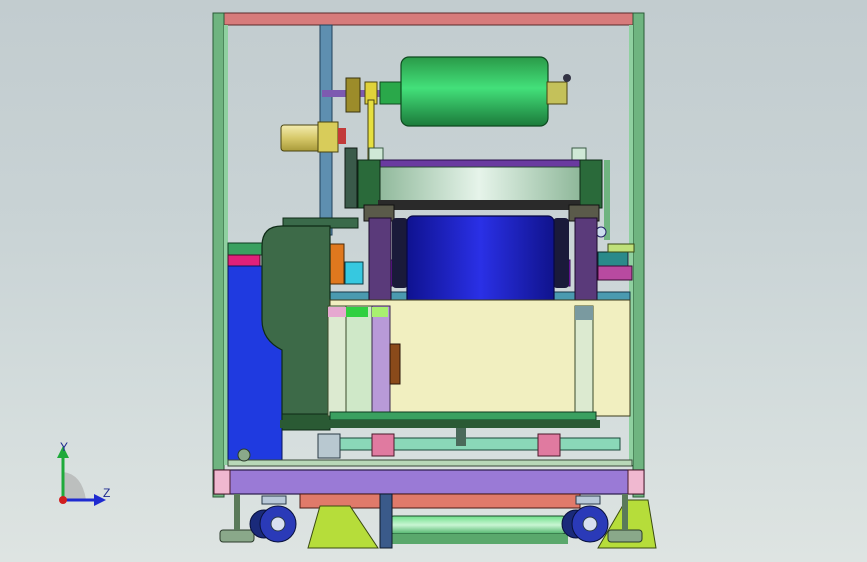  What do you see at coordinates (391, 93) in the screenshot?
I see `roller-hub-left` at bounding box center [391, 93].